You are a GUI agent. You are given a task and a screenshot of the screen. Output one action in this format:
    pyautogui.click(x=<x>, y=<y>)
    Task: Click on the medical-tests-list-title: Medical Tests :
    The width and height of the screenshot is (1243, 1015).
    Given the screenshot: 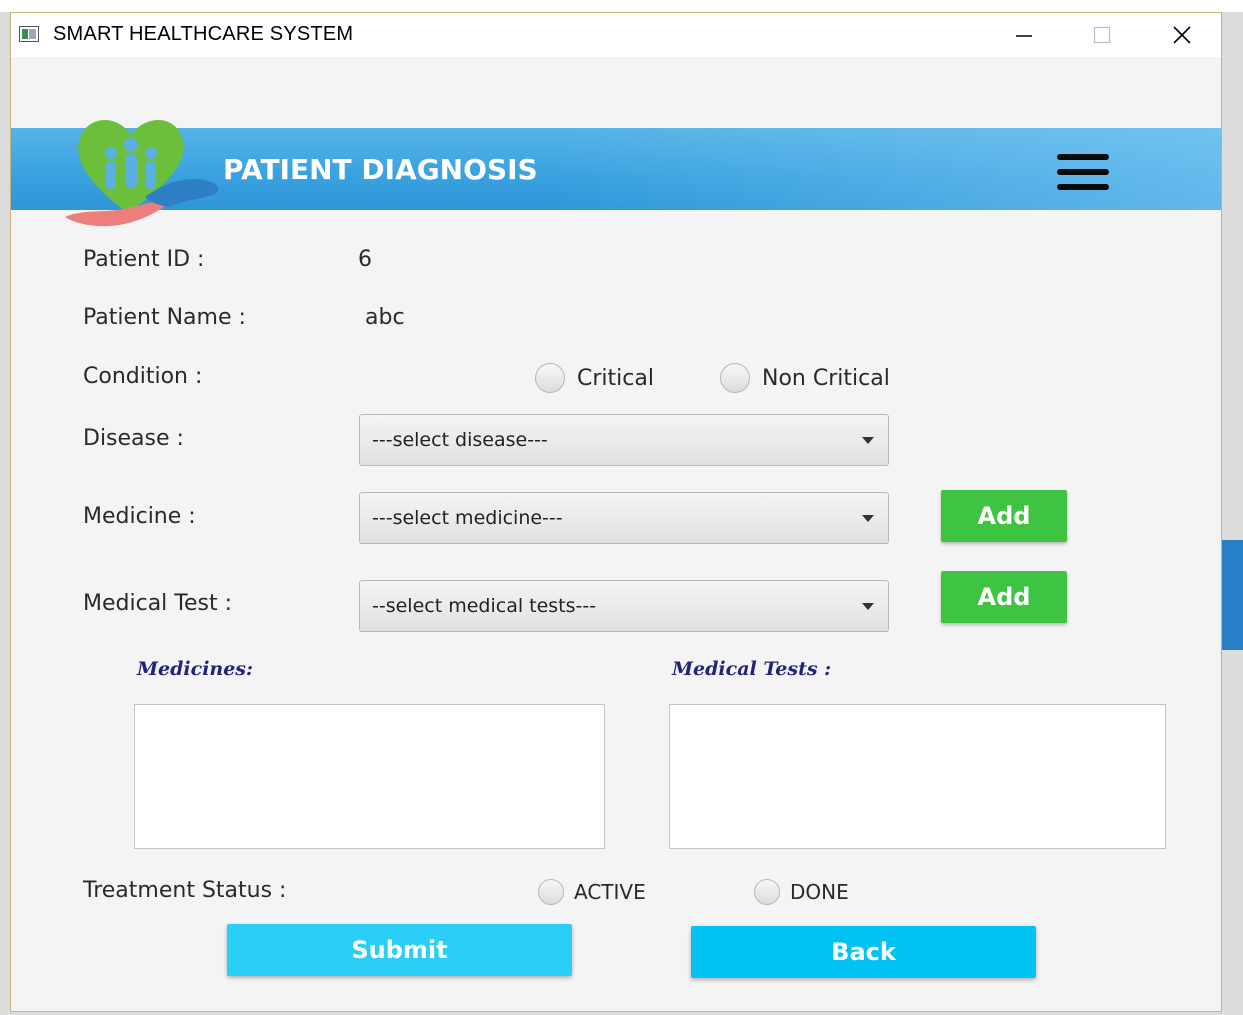 What is the action you would take?
    pyautogui.click(x=752, y=669)
    